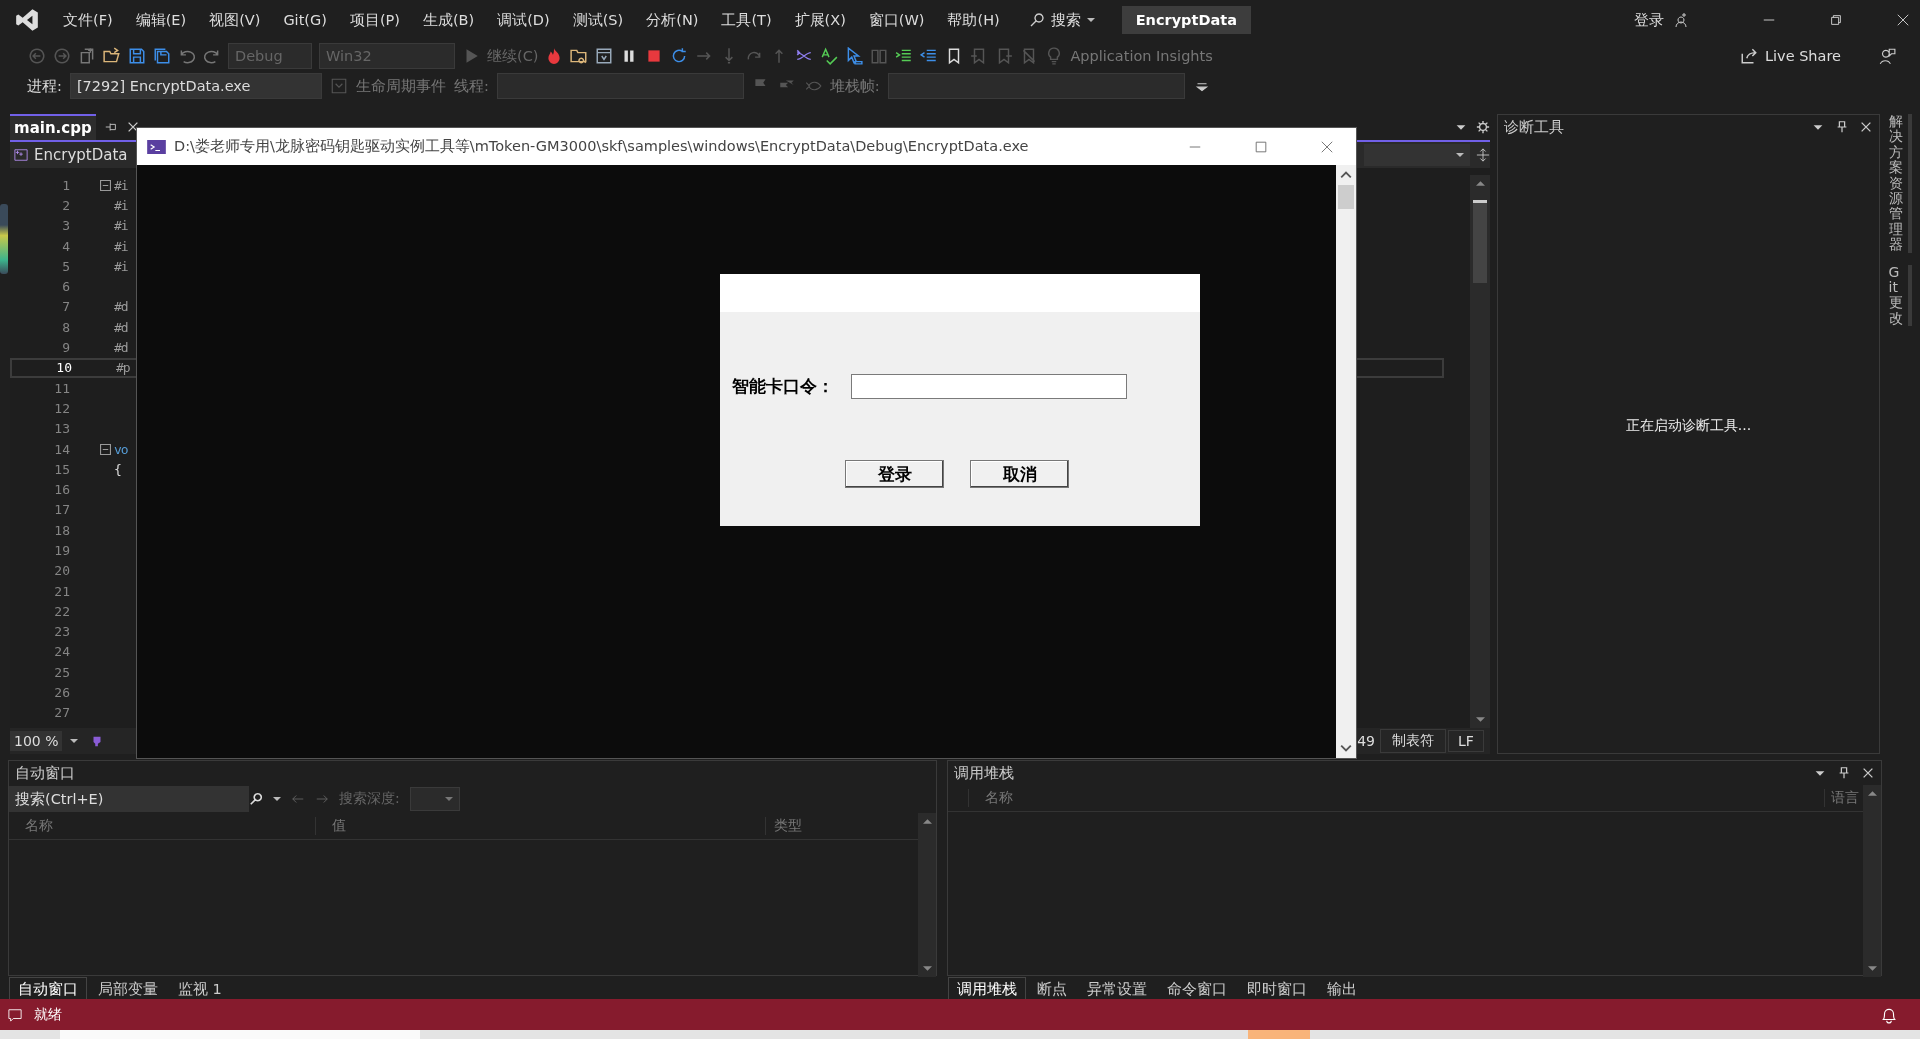 Image resolution: width=1920 pixels, height=1039 pixels. I want to click on undo-icon, so click(187, 56).